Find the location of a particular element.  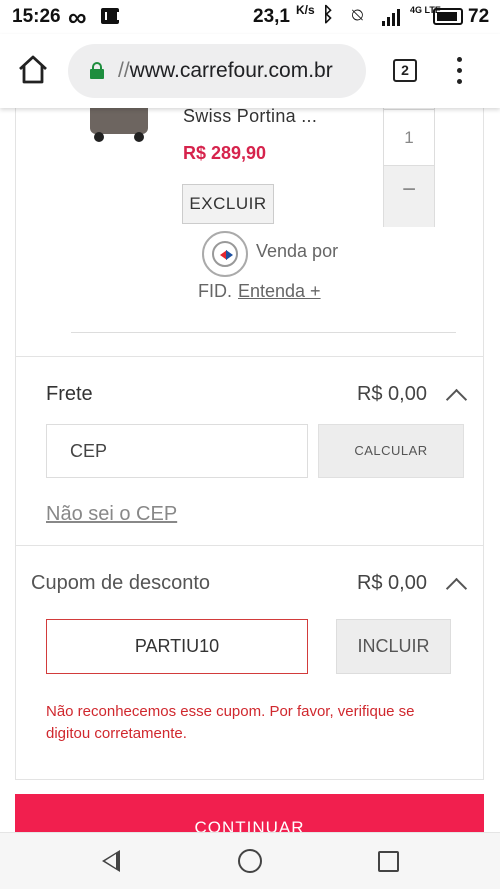

coupon-amount: R$ 0,00 is located at coordinates (391, 583).